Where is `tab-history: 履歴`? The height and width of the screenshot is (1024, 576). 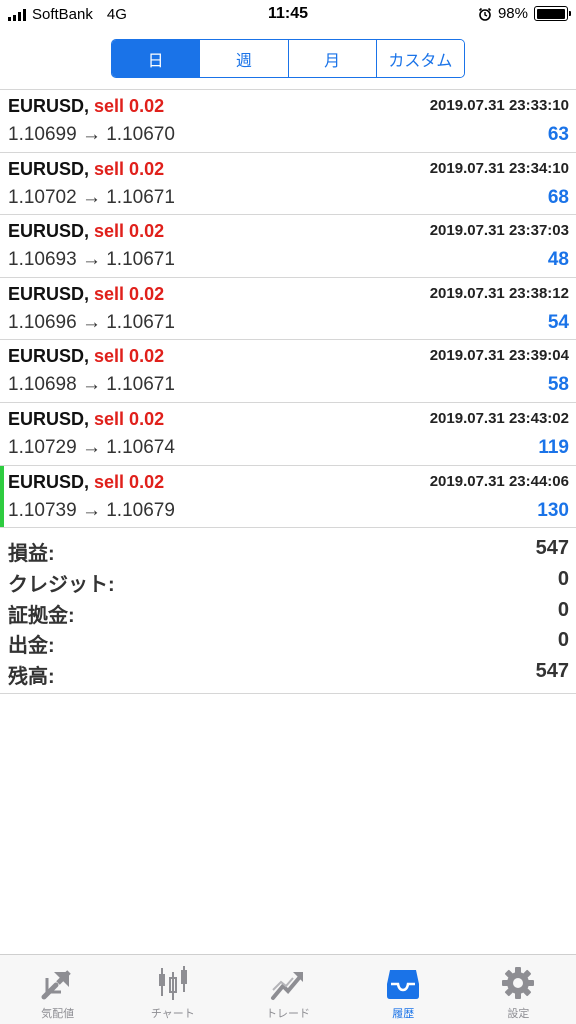
tab-history: 履歴 is located at coordinates (403, 989).